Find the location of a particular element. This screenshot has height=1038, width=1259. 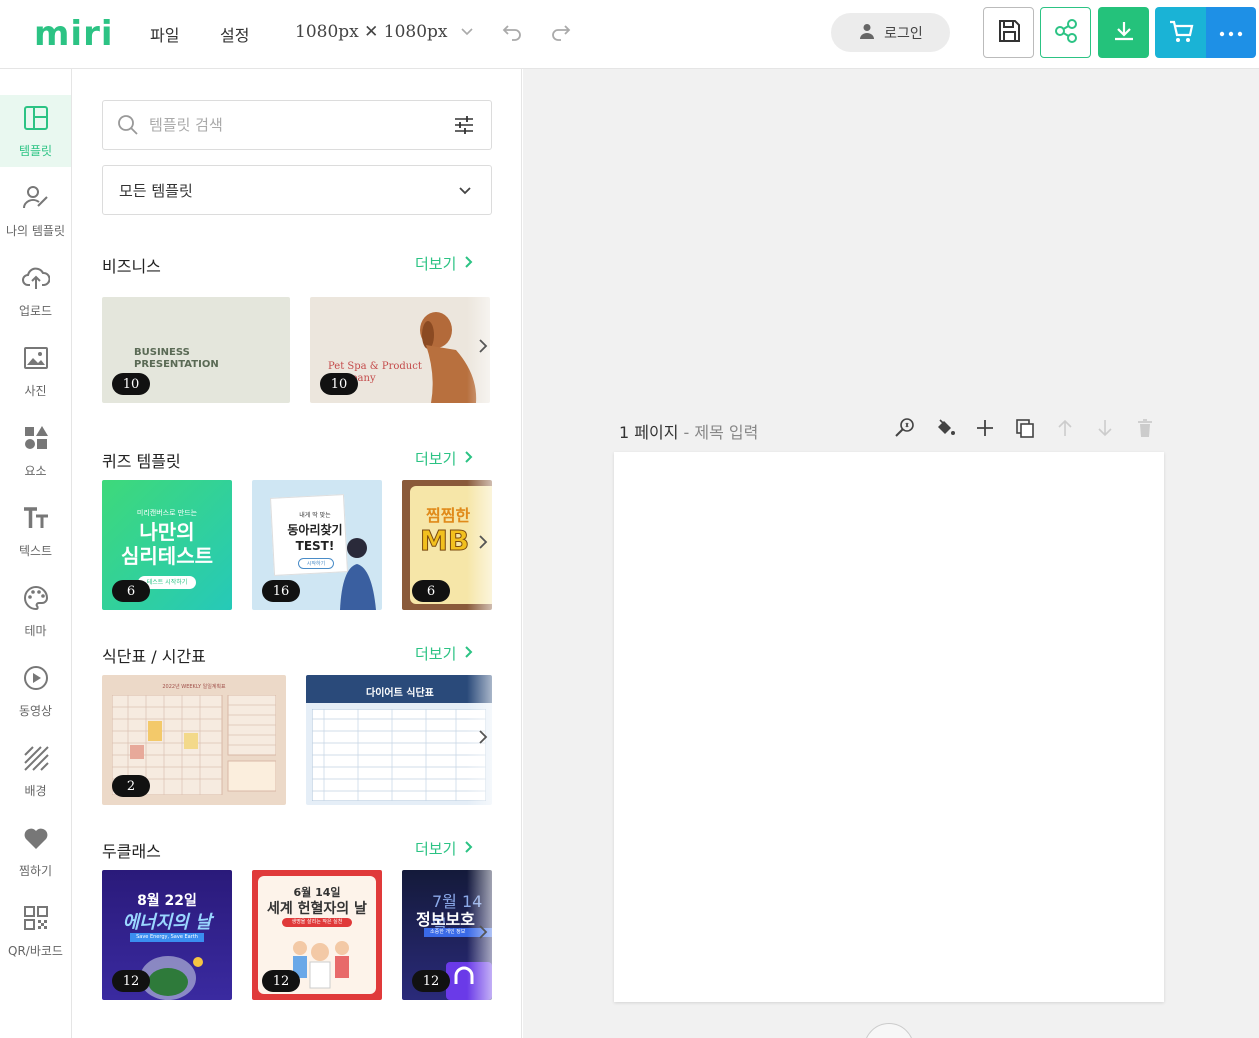

text-icon is located at coordinates (36, 520).